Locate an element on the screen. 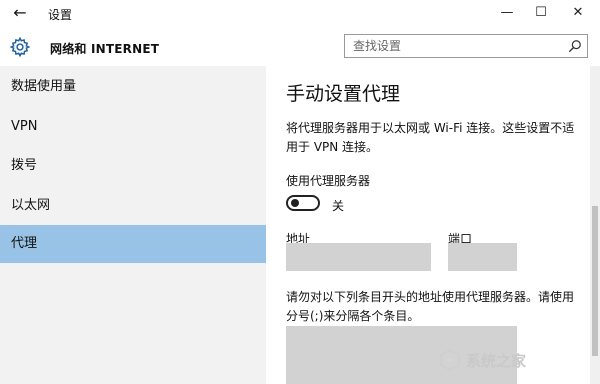 The image size is (600, 384). sidebar-item-vpn: VPN is located at coordinates (133, 127).